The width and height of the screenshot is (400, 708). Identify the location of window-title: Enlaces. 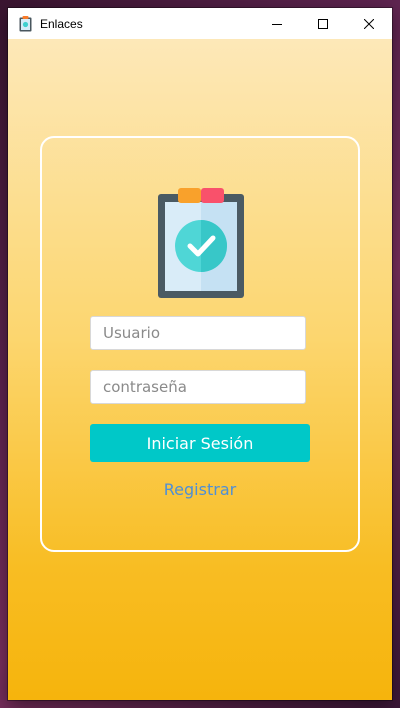
(61, 23).